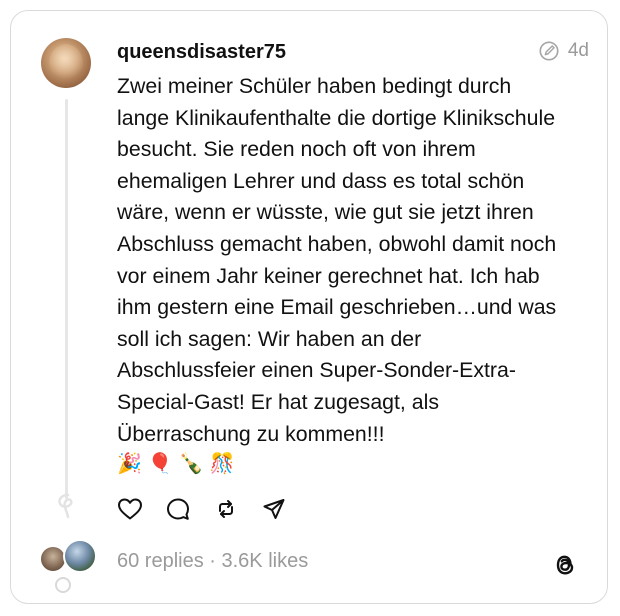  What do you see at coordinates (549, 51) in the screenshot?
I see `edited-icon` at bounding box center [549, 51].